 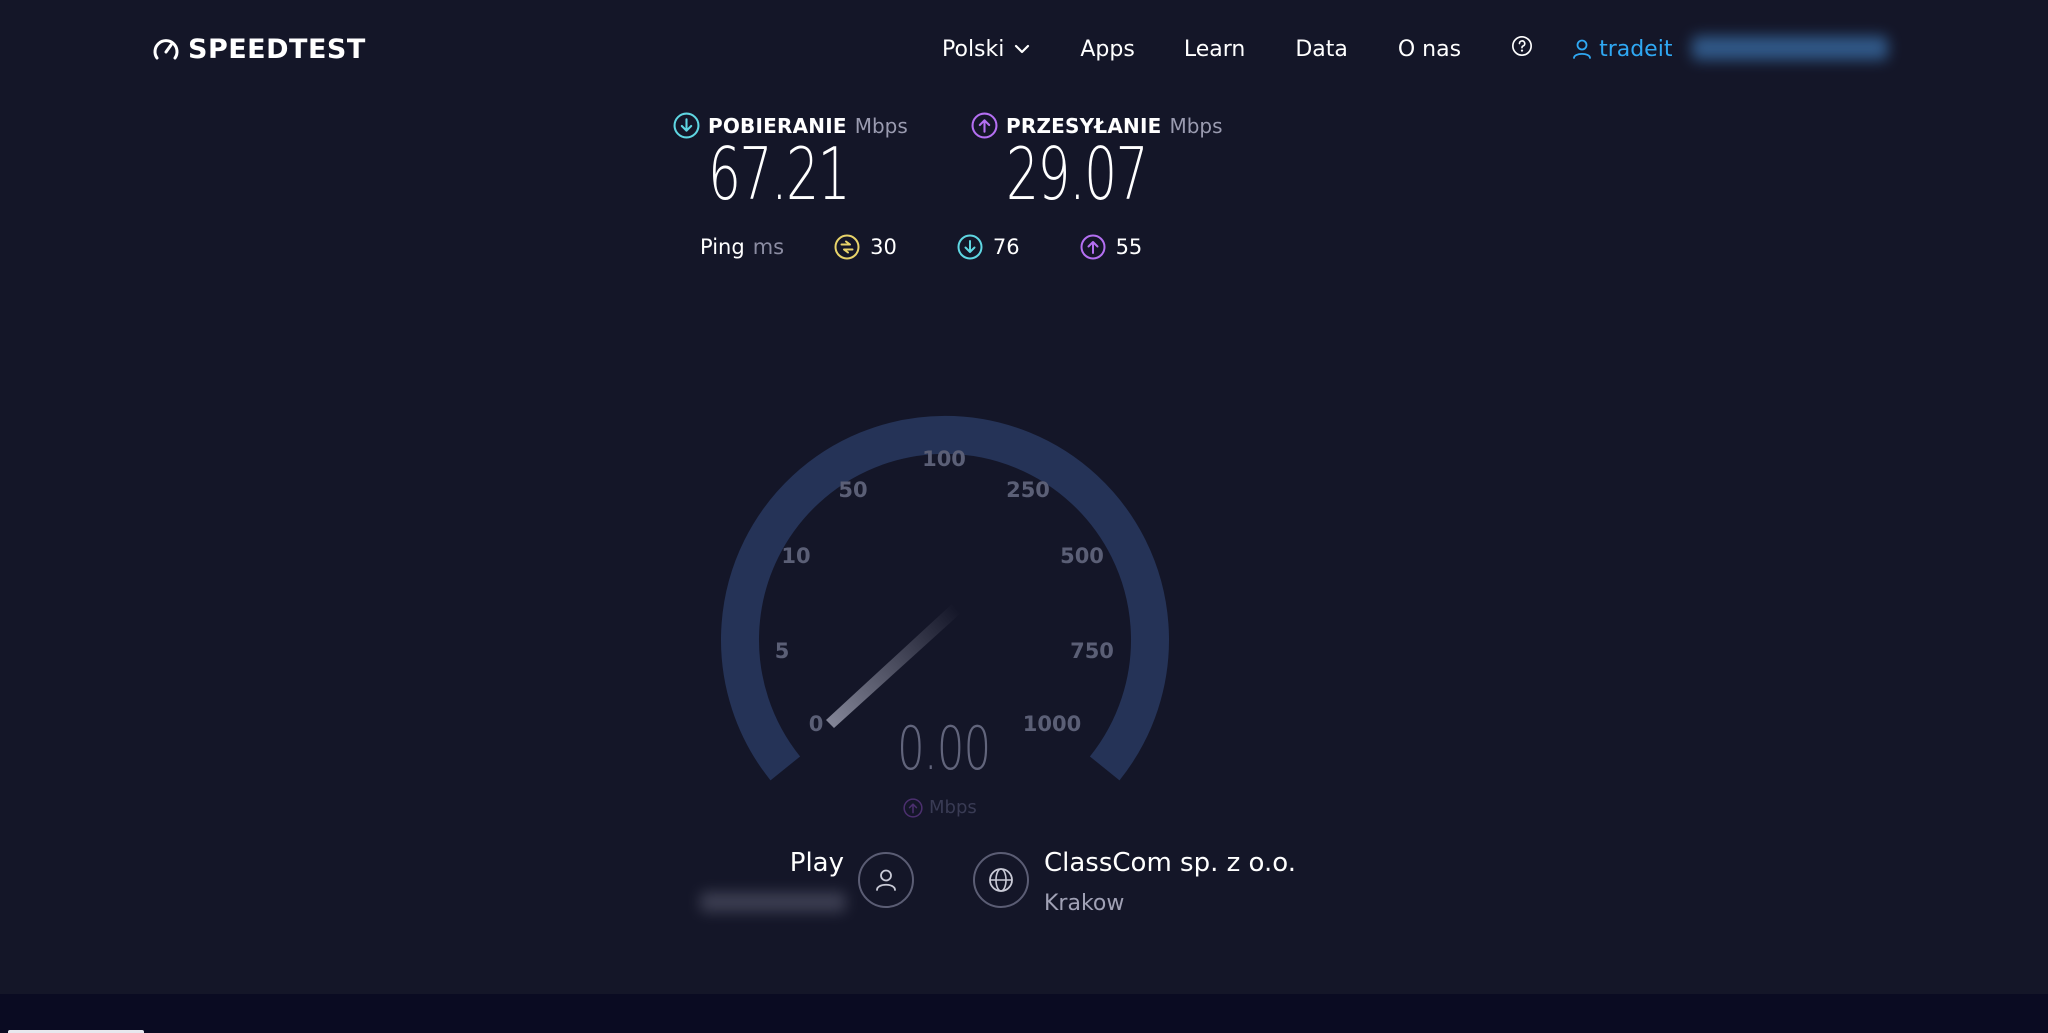 I want to click on isp-button, so click(x=886, y=880).